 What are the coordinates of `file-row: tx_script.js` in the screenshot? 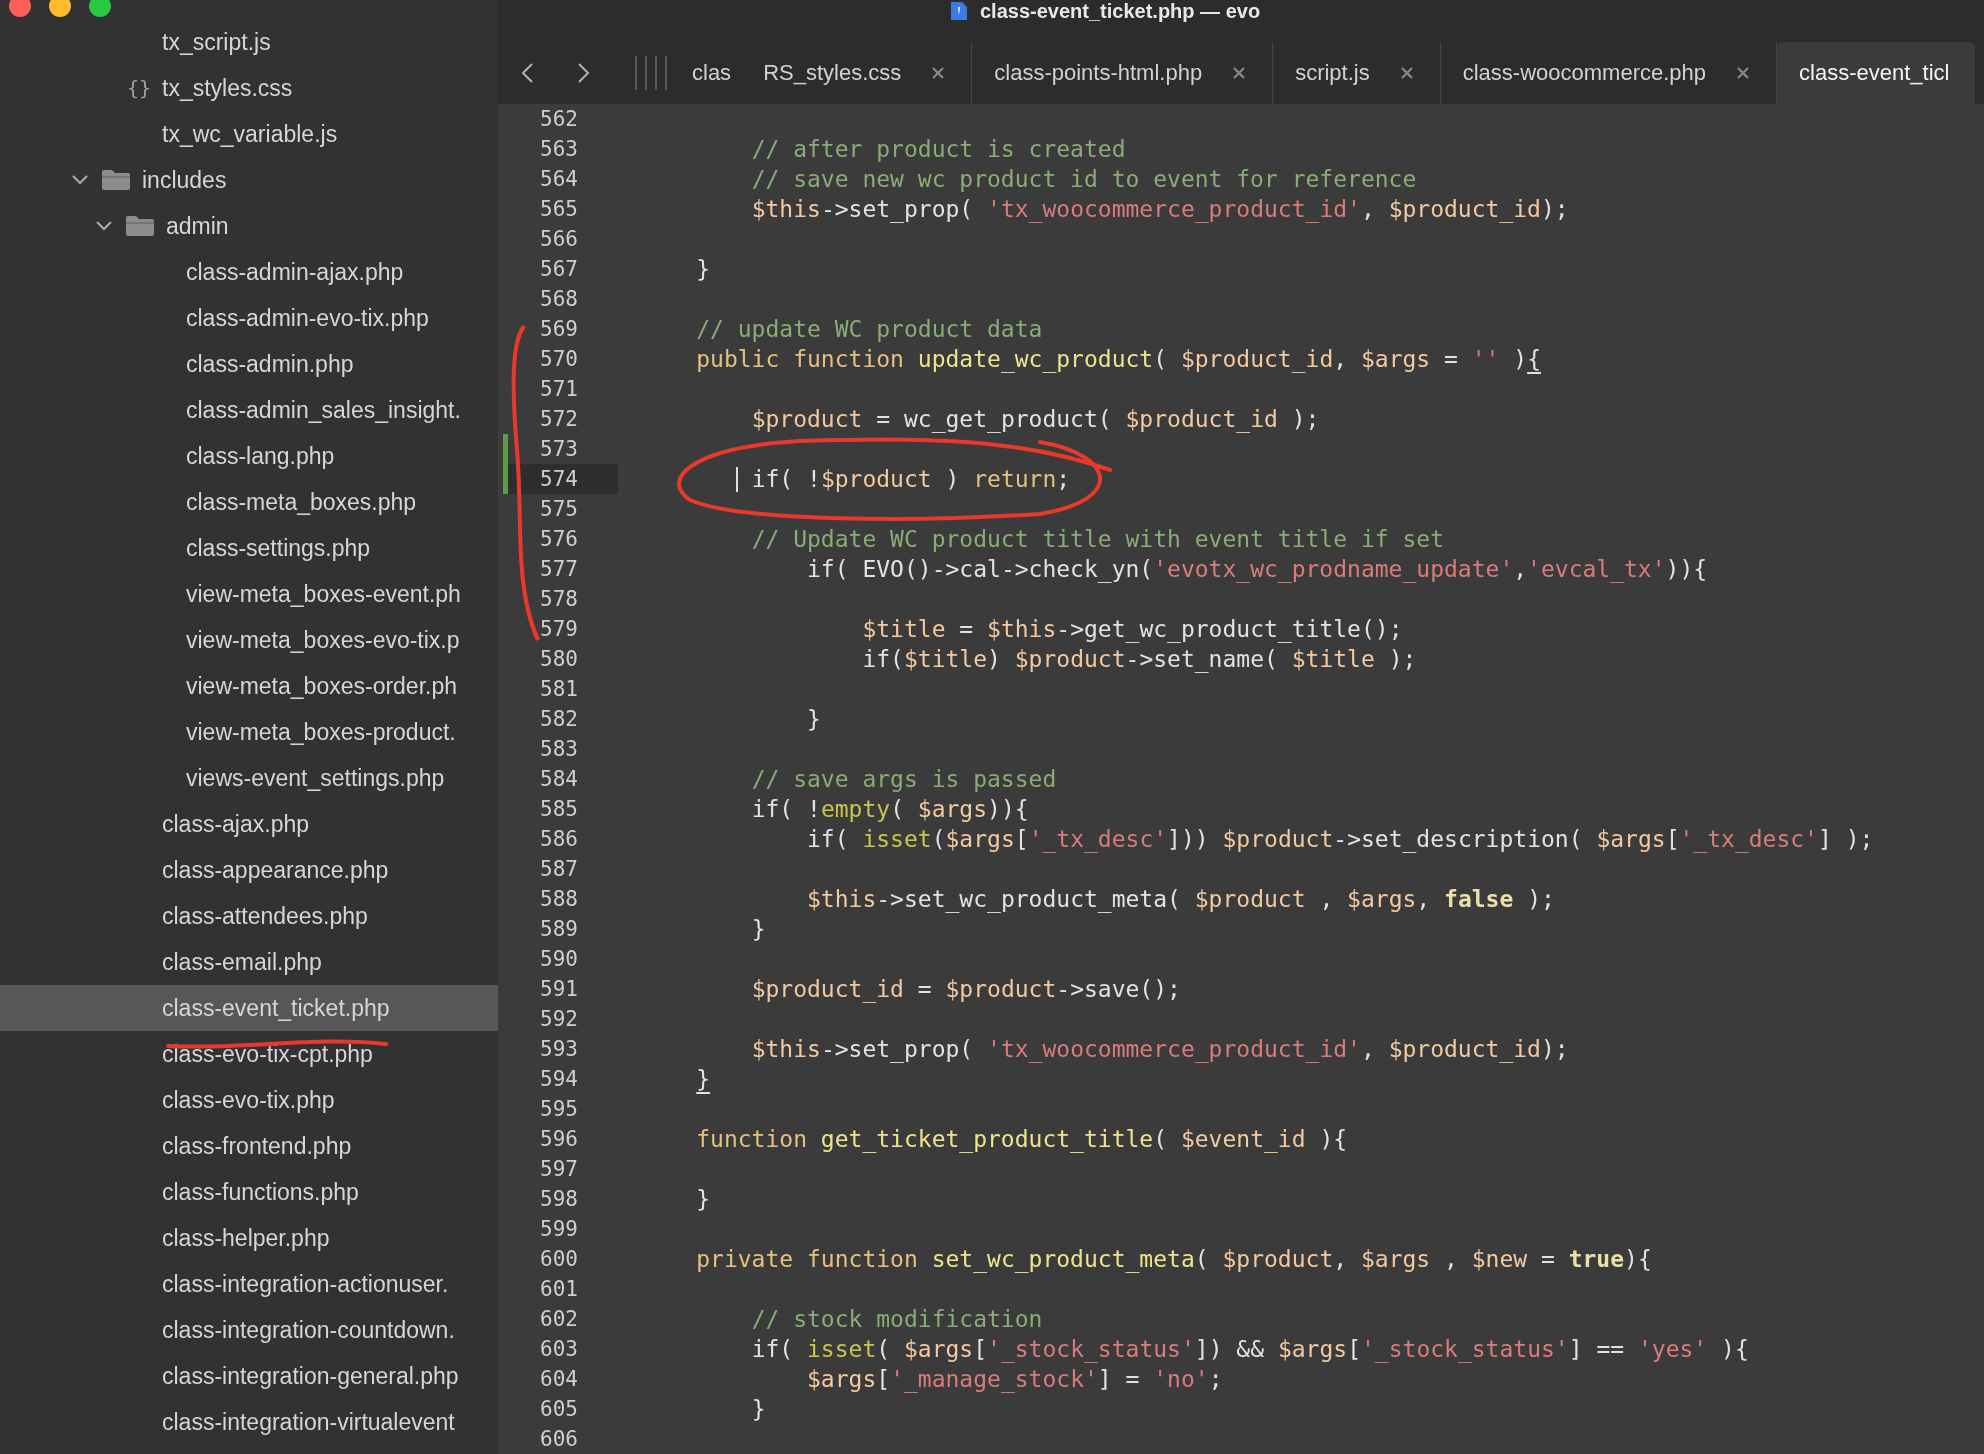 It's located at (249, 42).